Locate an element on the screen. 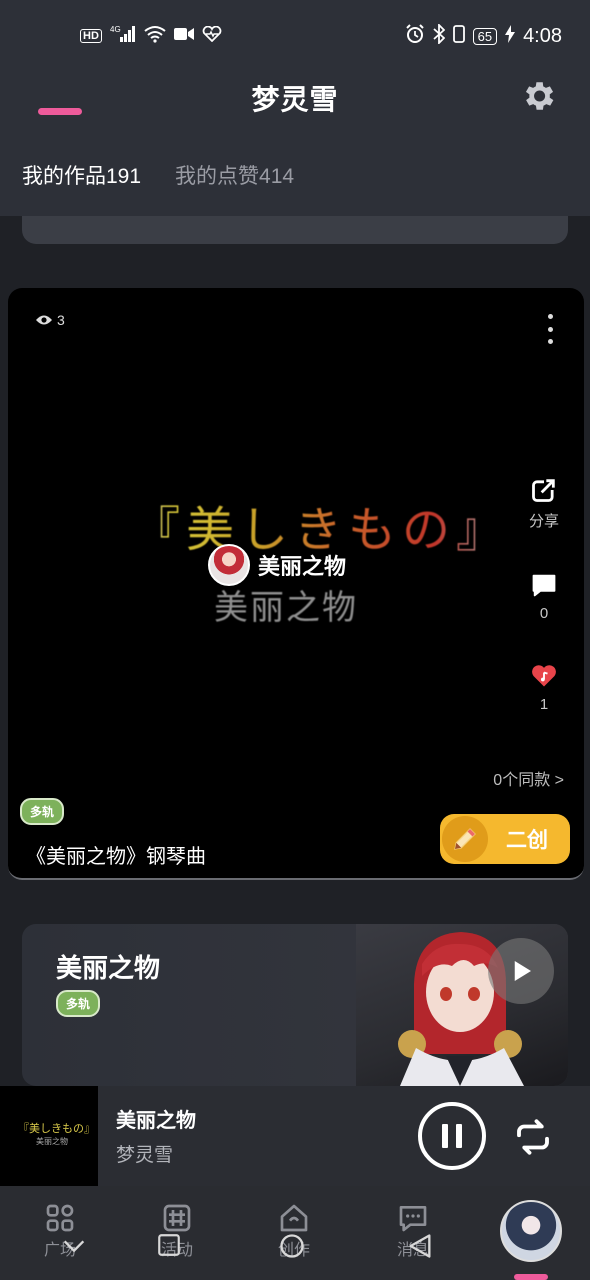  side-actions: 分享 0 1 is located at coordinates (544, 614).